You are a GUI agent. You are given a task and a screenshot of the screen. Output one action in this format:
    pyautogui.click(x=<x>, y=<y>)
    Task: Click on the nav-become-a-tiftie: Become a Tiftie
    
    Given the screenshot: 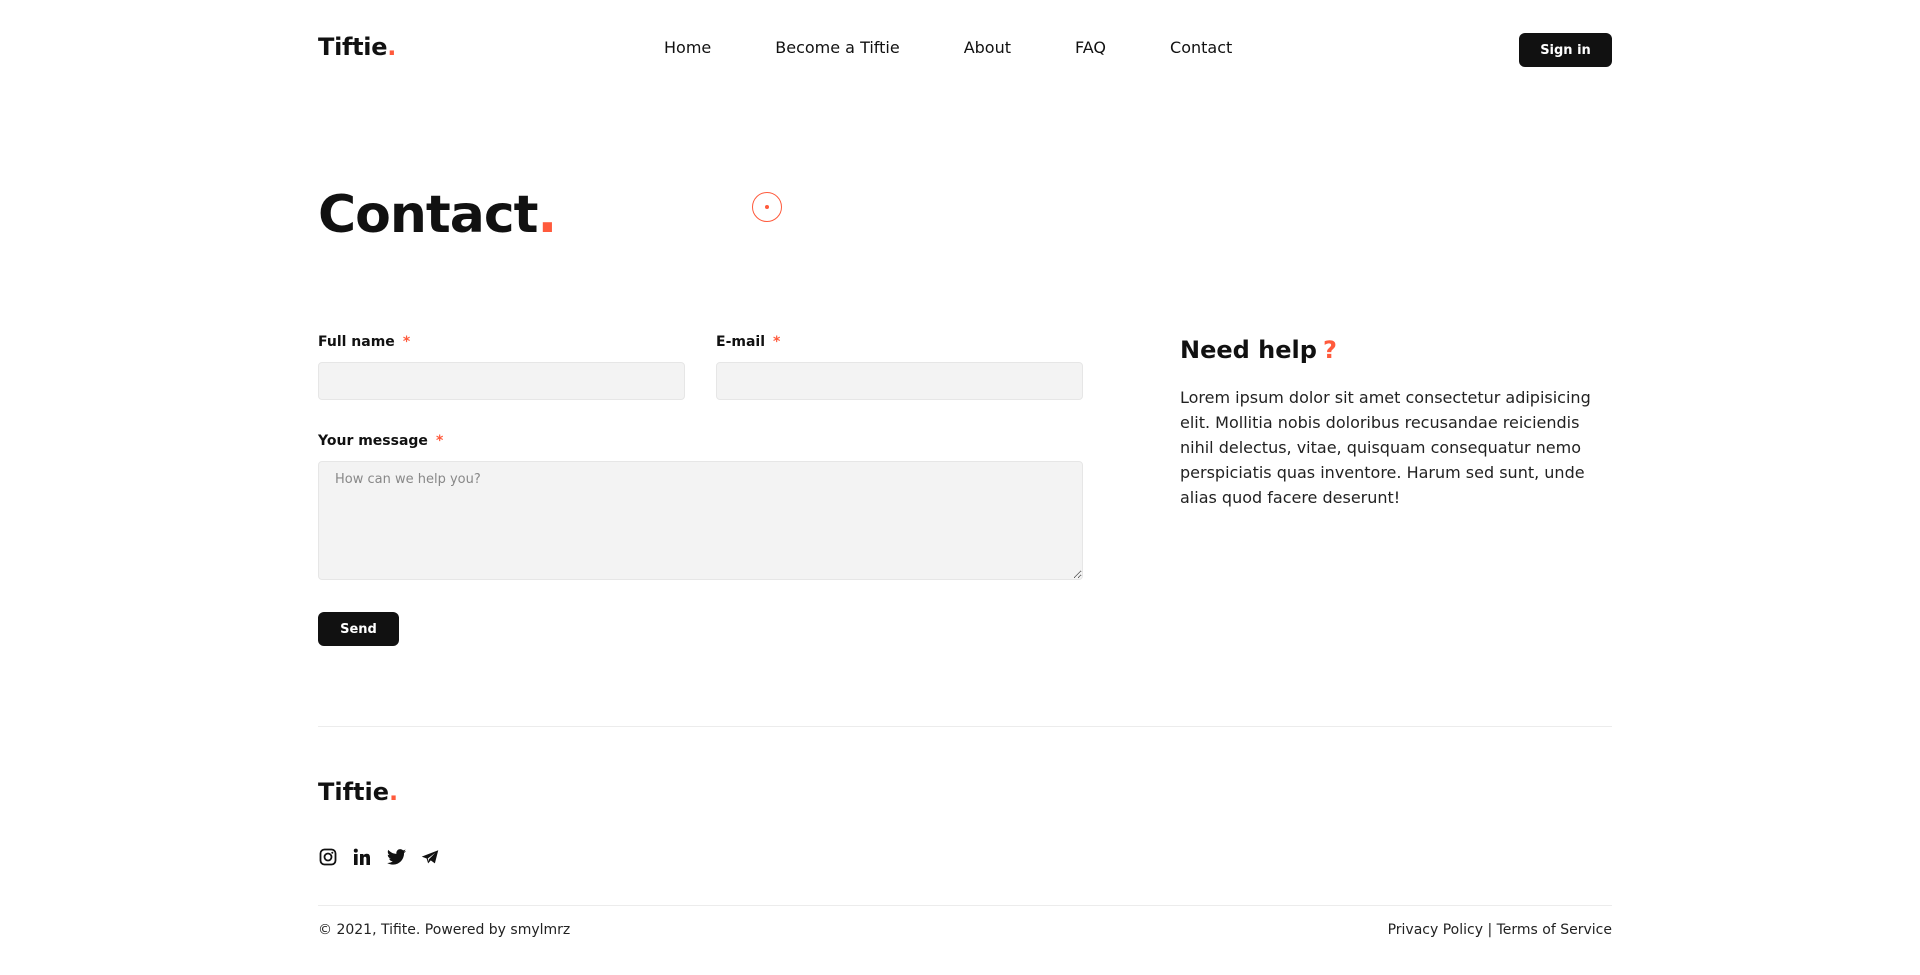 What is the action you would take?
    pyautogui.click(x=837, y=47)
    